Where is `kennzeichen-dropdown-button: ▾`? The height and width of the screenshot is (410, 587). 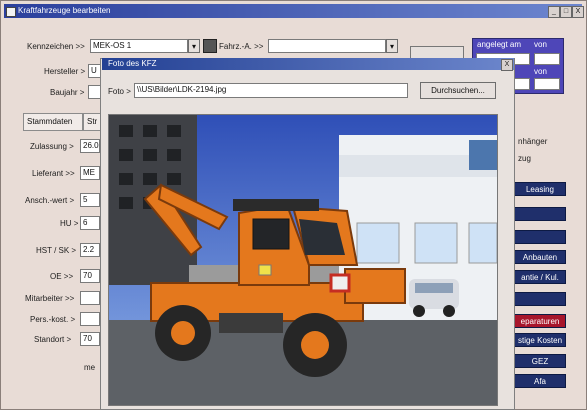
kennzeichen-dropdown-button: ▾ is located at coordinates (194, 46).